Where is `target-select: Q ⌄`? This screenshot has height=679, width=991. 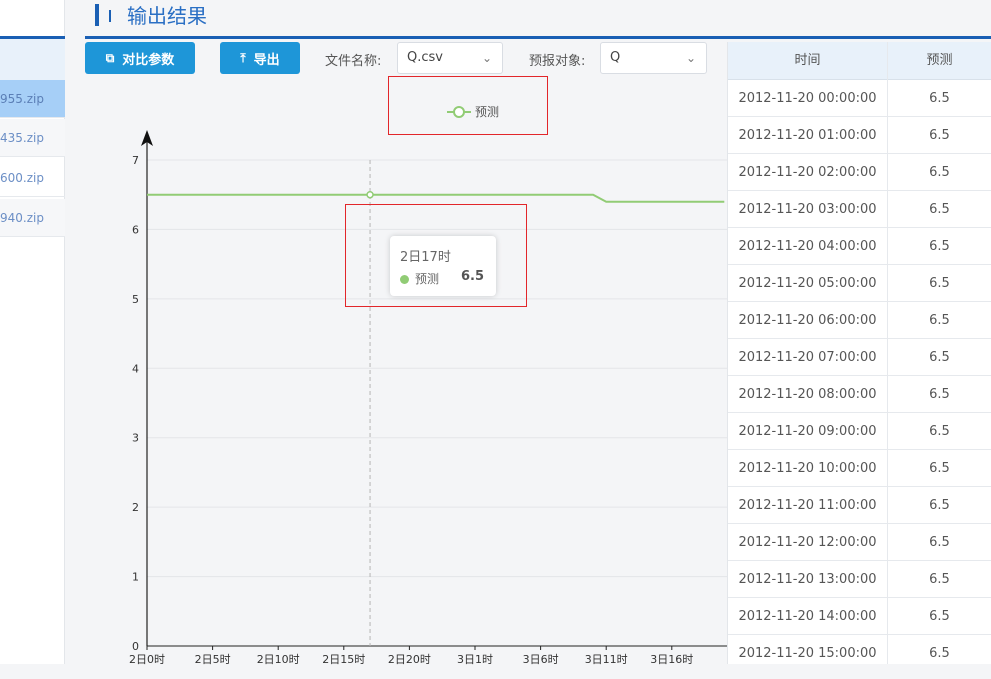
target-select: Q ⌄ is located at coordinates (653, 58).